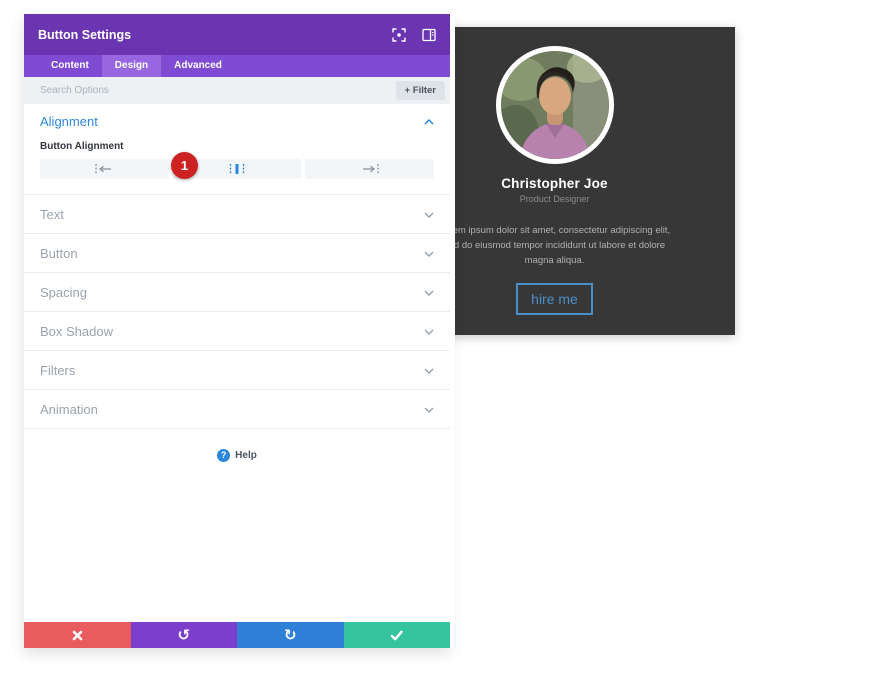 The width and height of the screenshot is (880, 673). I want to click on redo-button: ↻, so click(290, 635).